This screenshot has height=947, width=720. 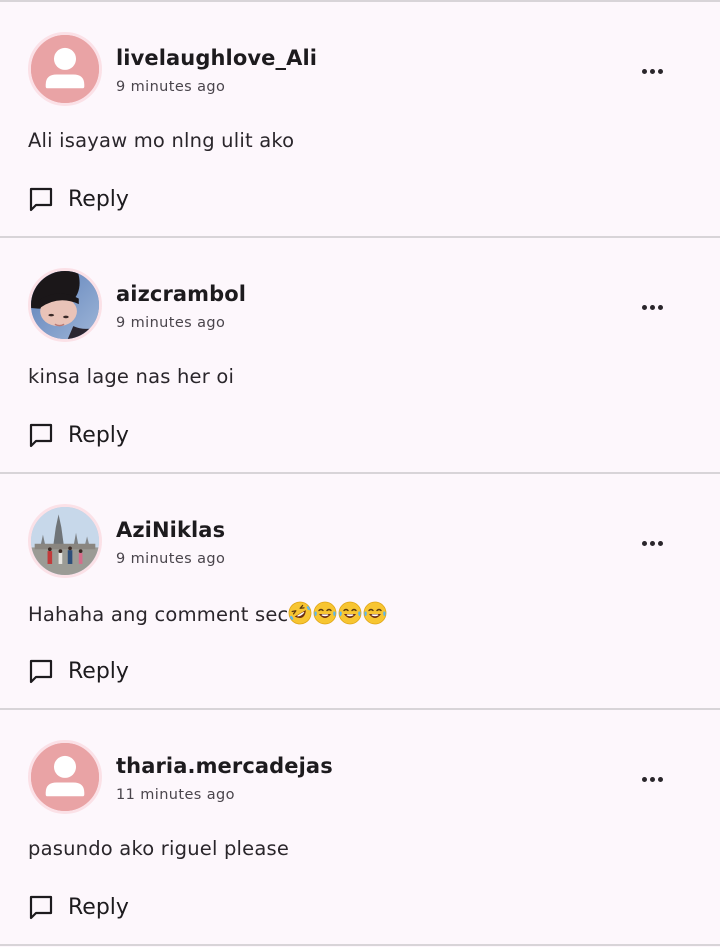 I want to click on comment-username: livelaughlove_Ali, so click(x=216, y=58).